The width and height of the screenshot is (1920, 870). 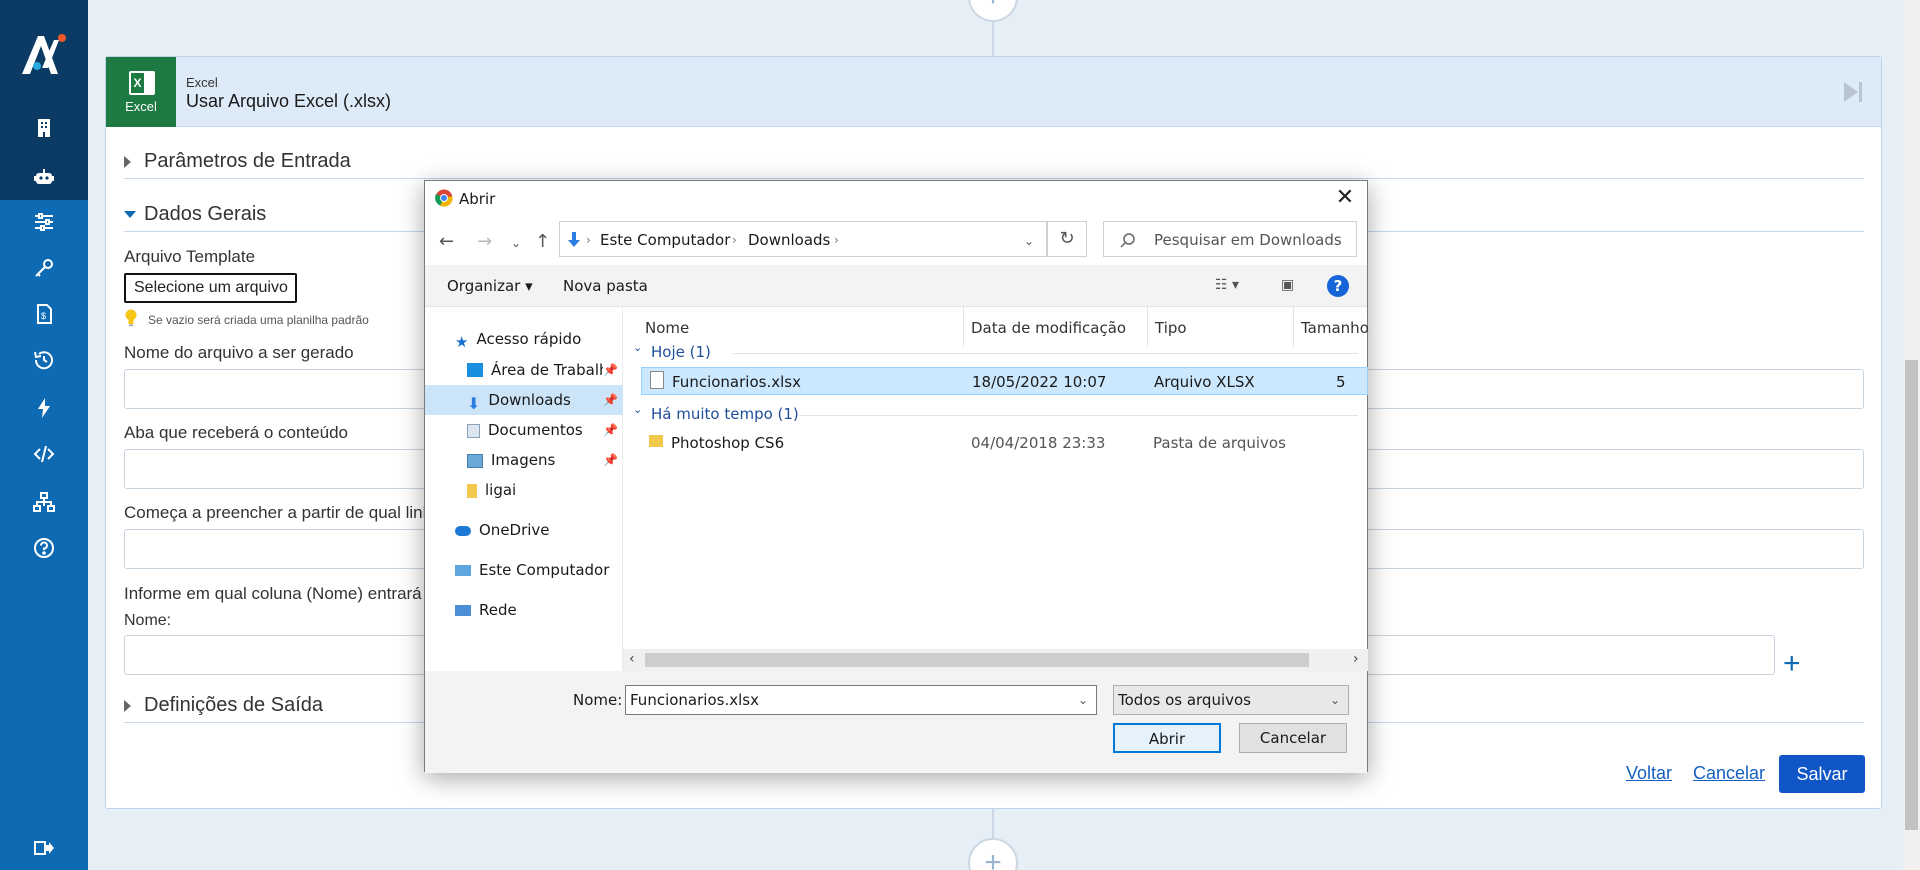 I want to click on search-input: Pesquisar em Downloads, so click(x=1230, y=239).